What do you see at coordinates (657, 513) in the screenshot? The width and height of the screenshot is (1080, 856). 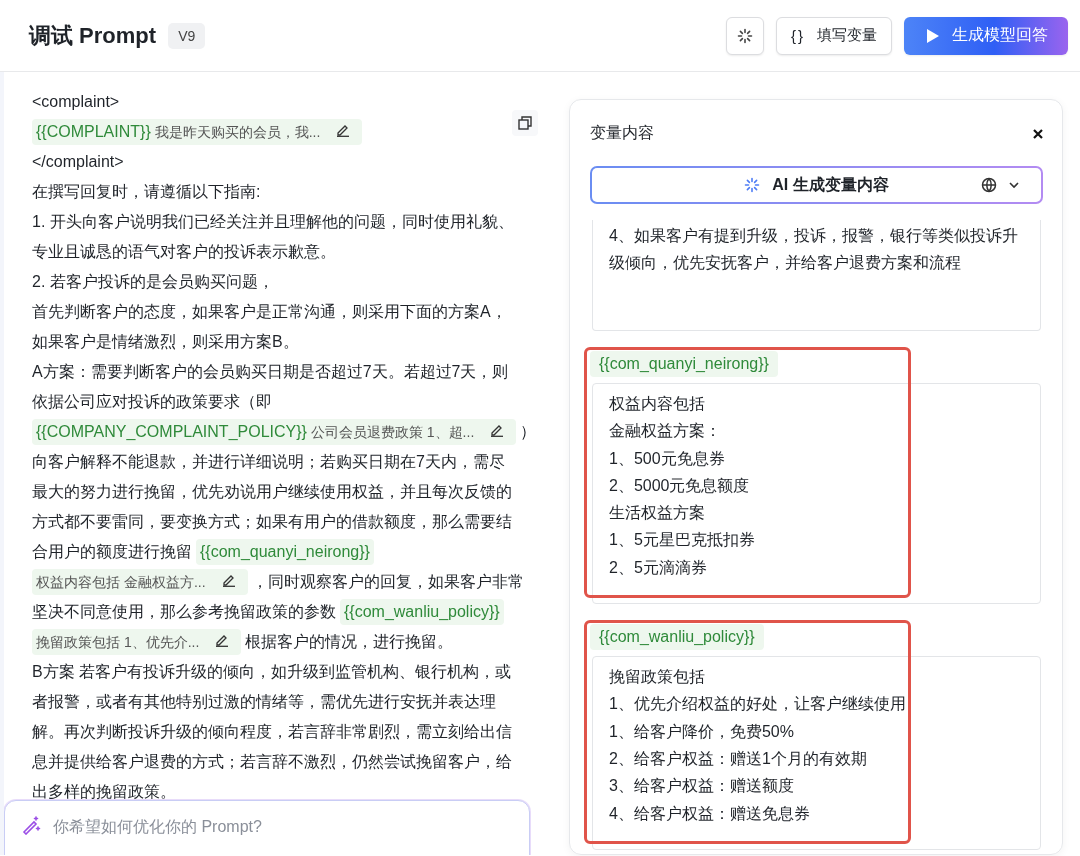 I see `variable-text-line: 生活权益方案` at bounding box center [657, 513].